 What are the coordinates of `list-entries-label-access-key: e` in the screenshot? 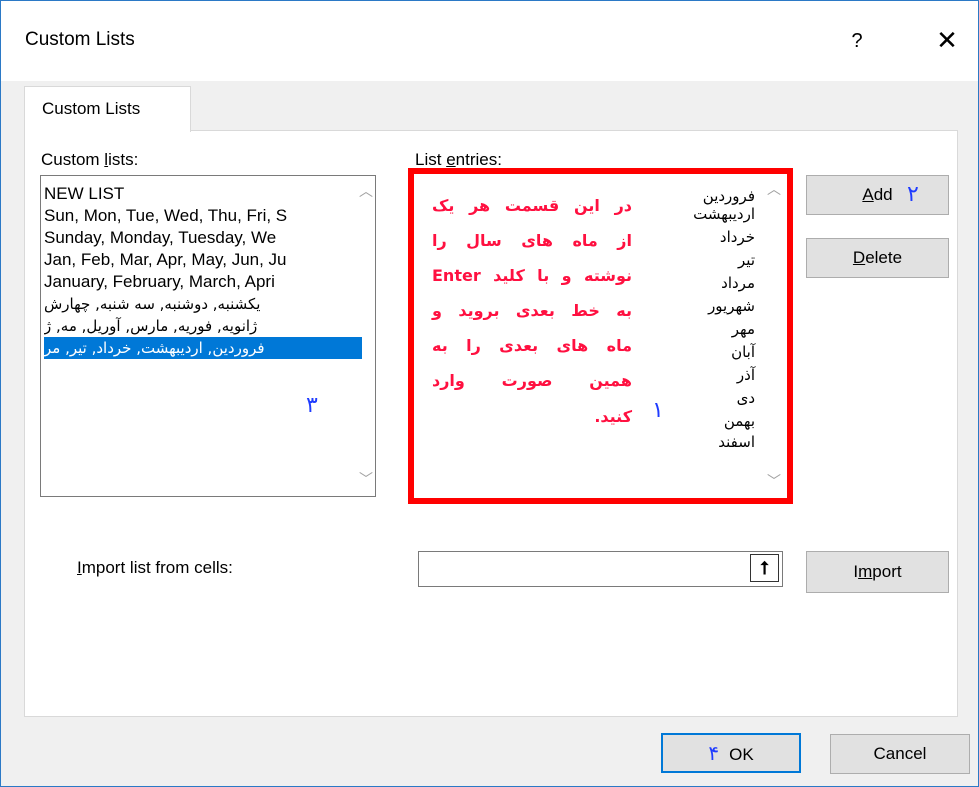 It's located at (451, 159).